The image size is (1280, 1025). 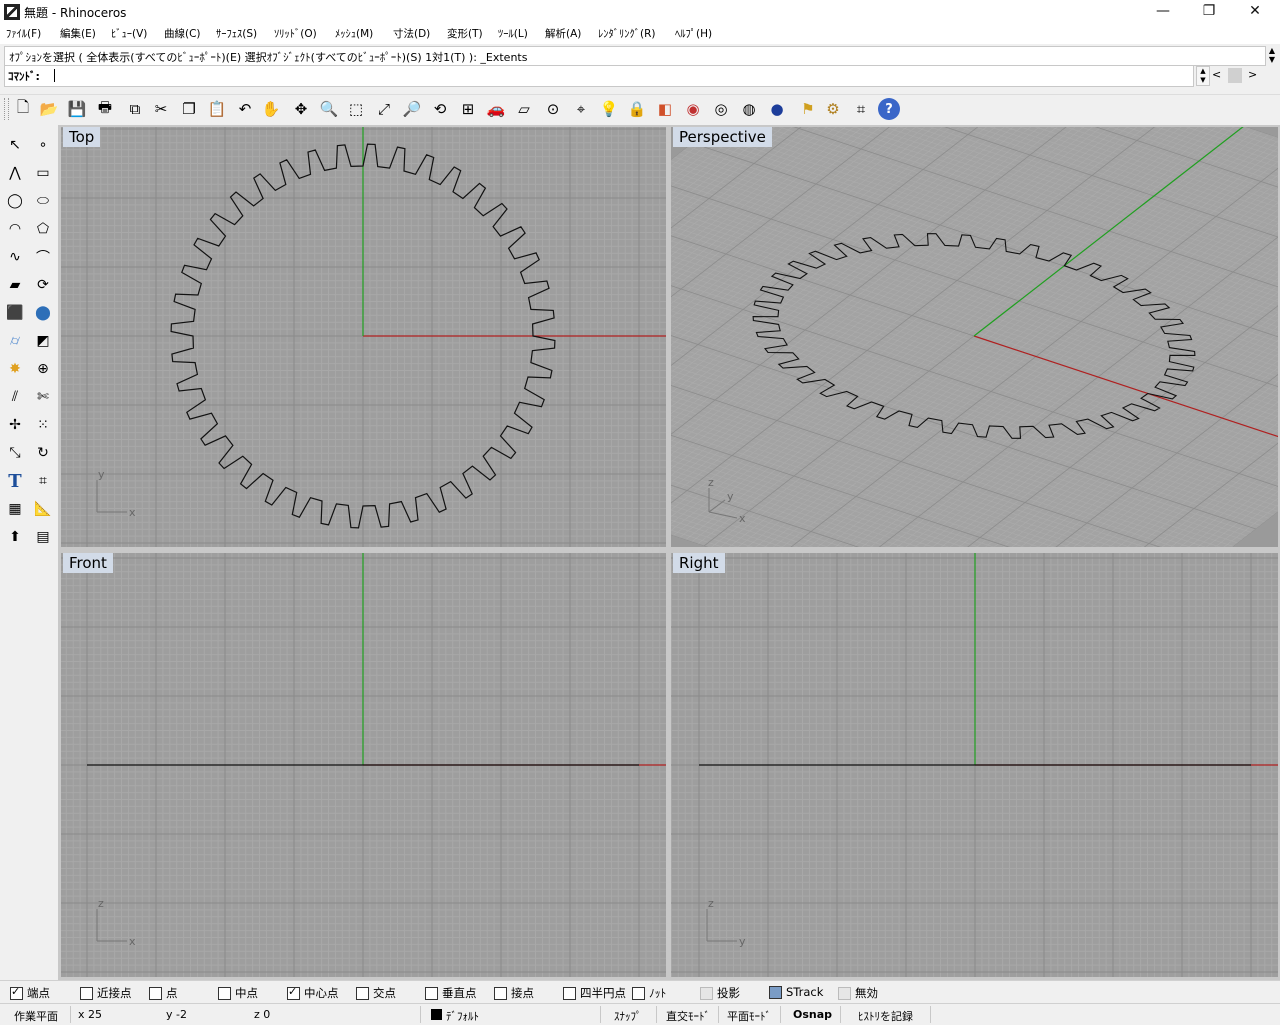 What do you see at coordinates (30, 993) in the screenshot?
I see `osnap-0: 端点` at bounding box center [30, 993].